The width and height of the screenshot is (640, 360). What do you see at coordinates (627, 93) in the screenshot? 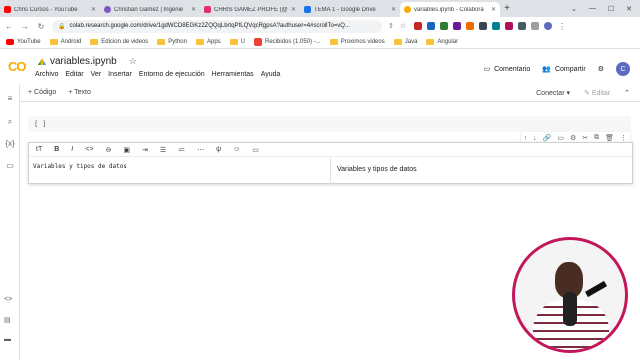
I see `chevron-up-icon: ⌃` at bounding box center [627, 93].